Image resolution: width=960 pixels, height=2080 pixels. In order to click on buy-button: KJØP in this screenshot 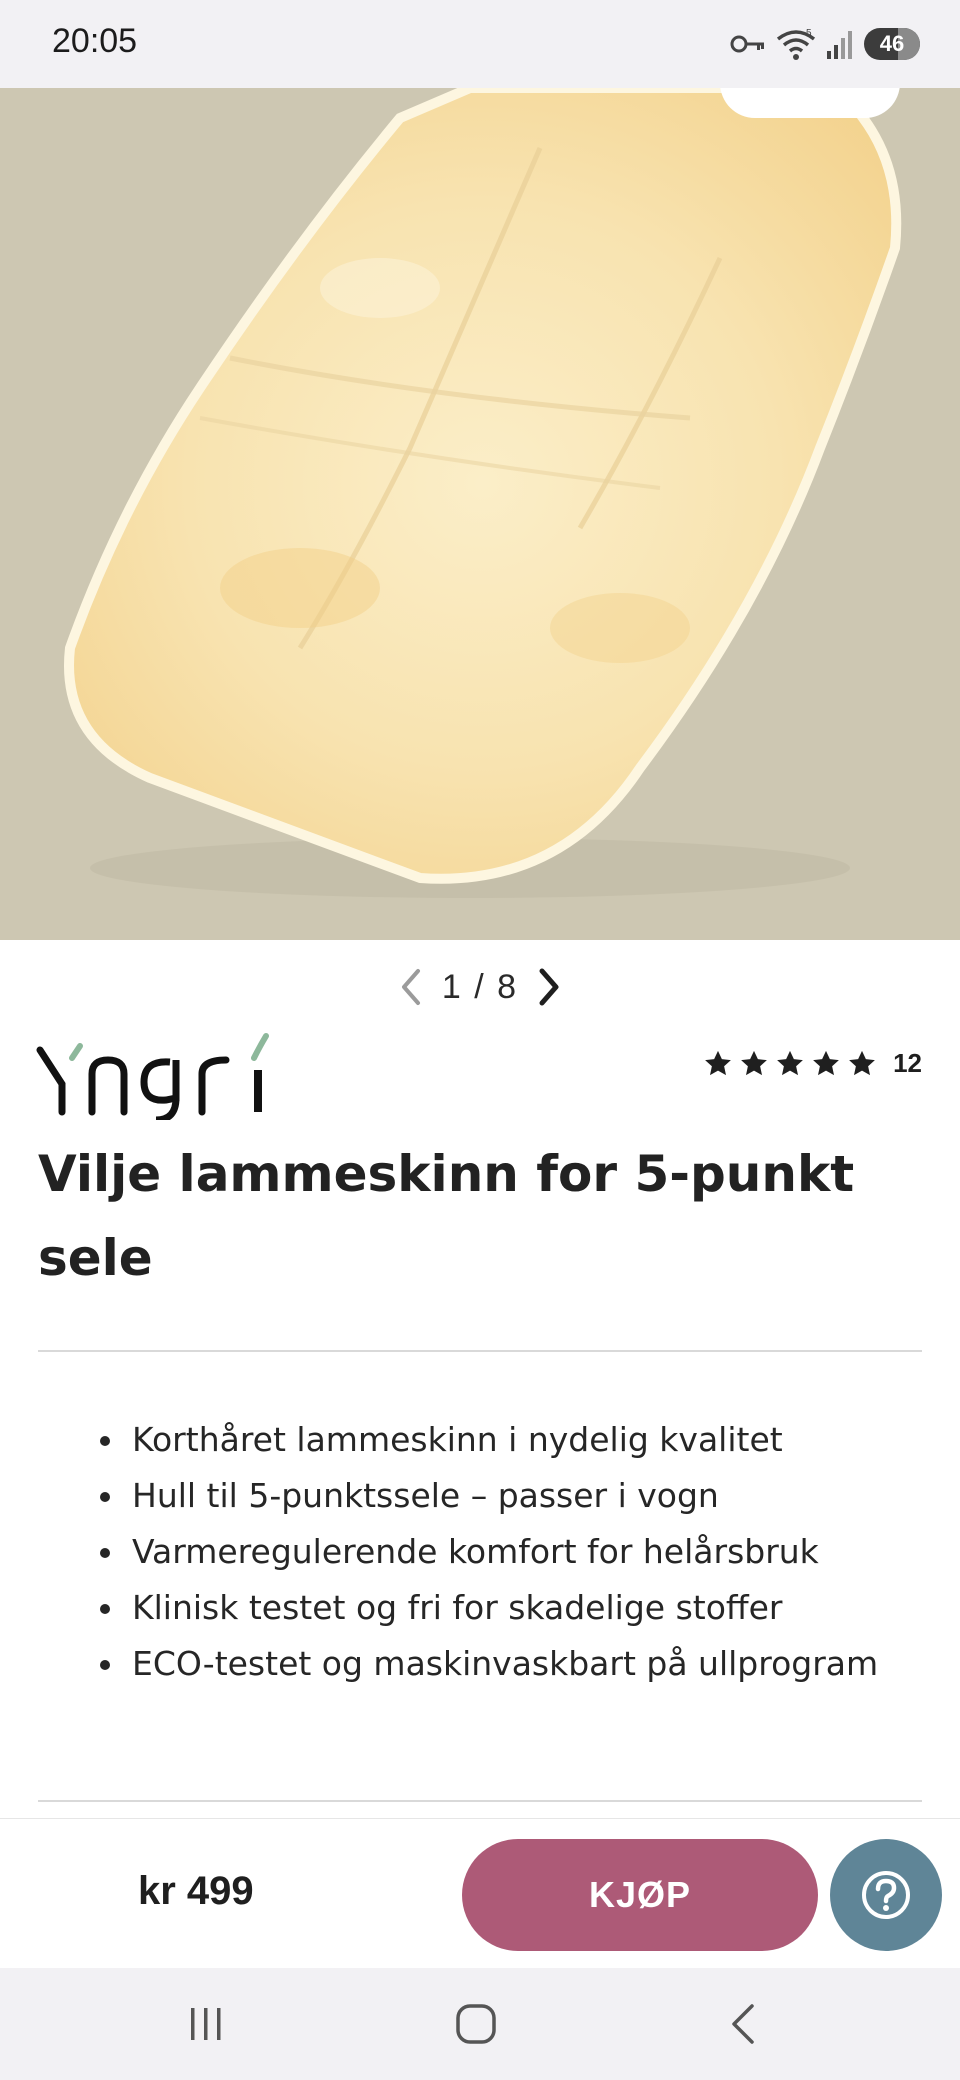, I will do `click(640, 1895)`.